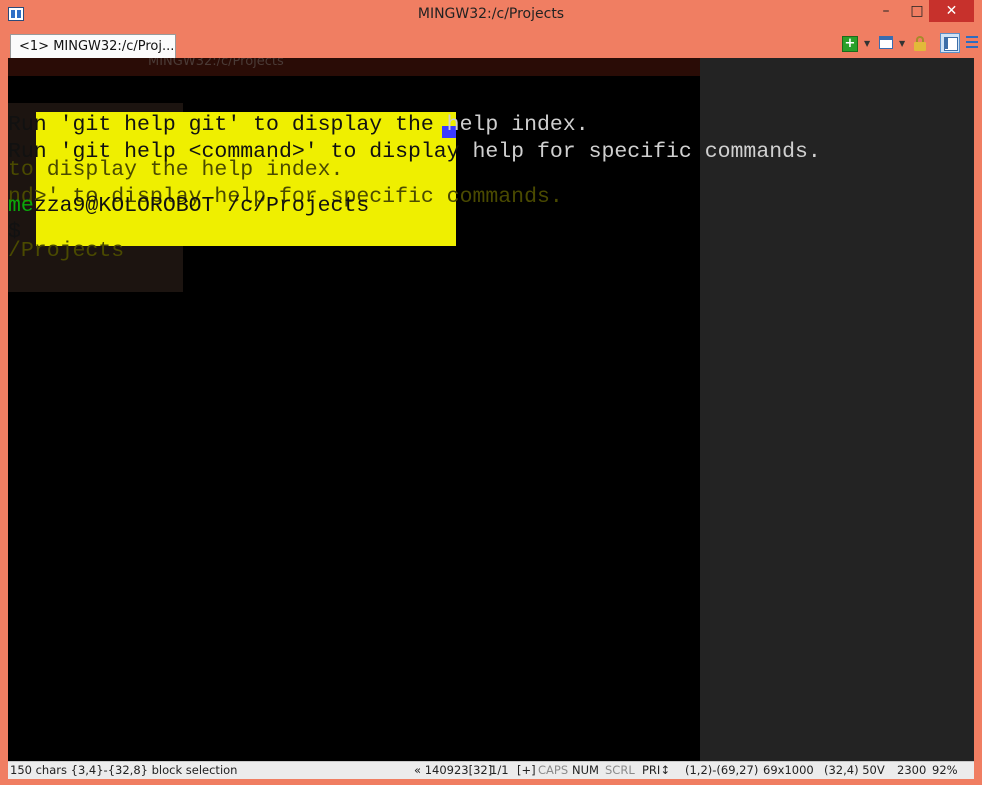 This screenshot has height=785, width=982. I want to click on ghost-line: /Projects, so click(66, 251).